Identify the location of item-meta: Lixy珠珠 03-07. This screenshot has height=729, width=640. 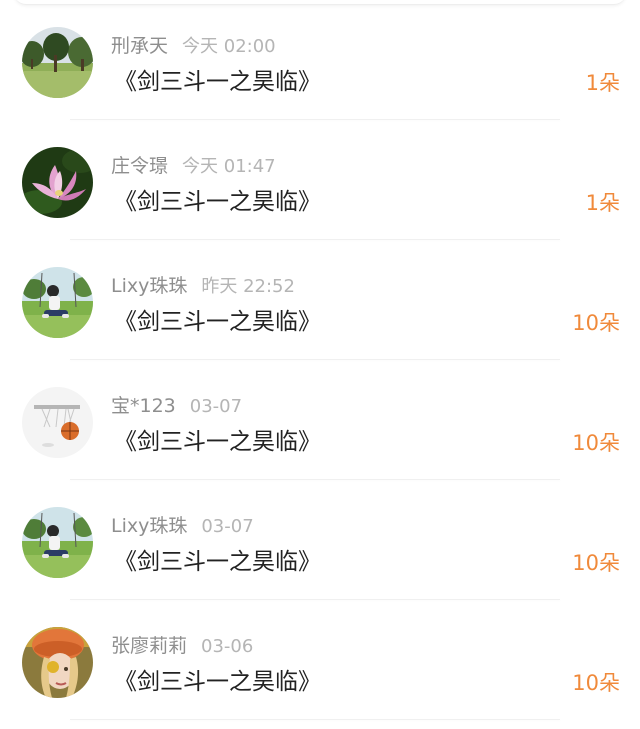
(182, 526).